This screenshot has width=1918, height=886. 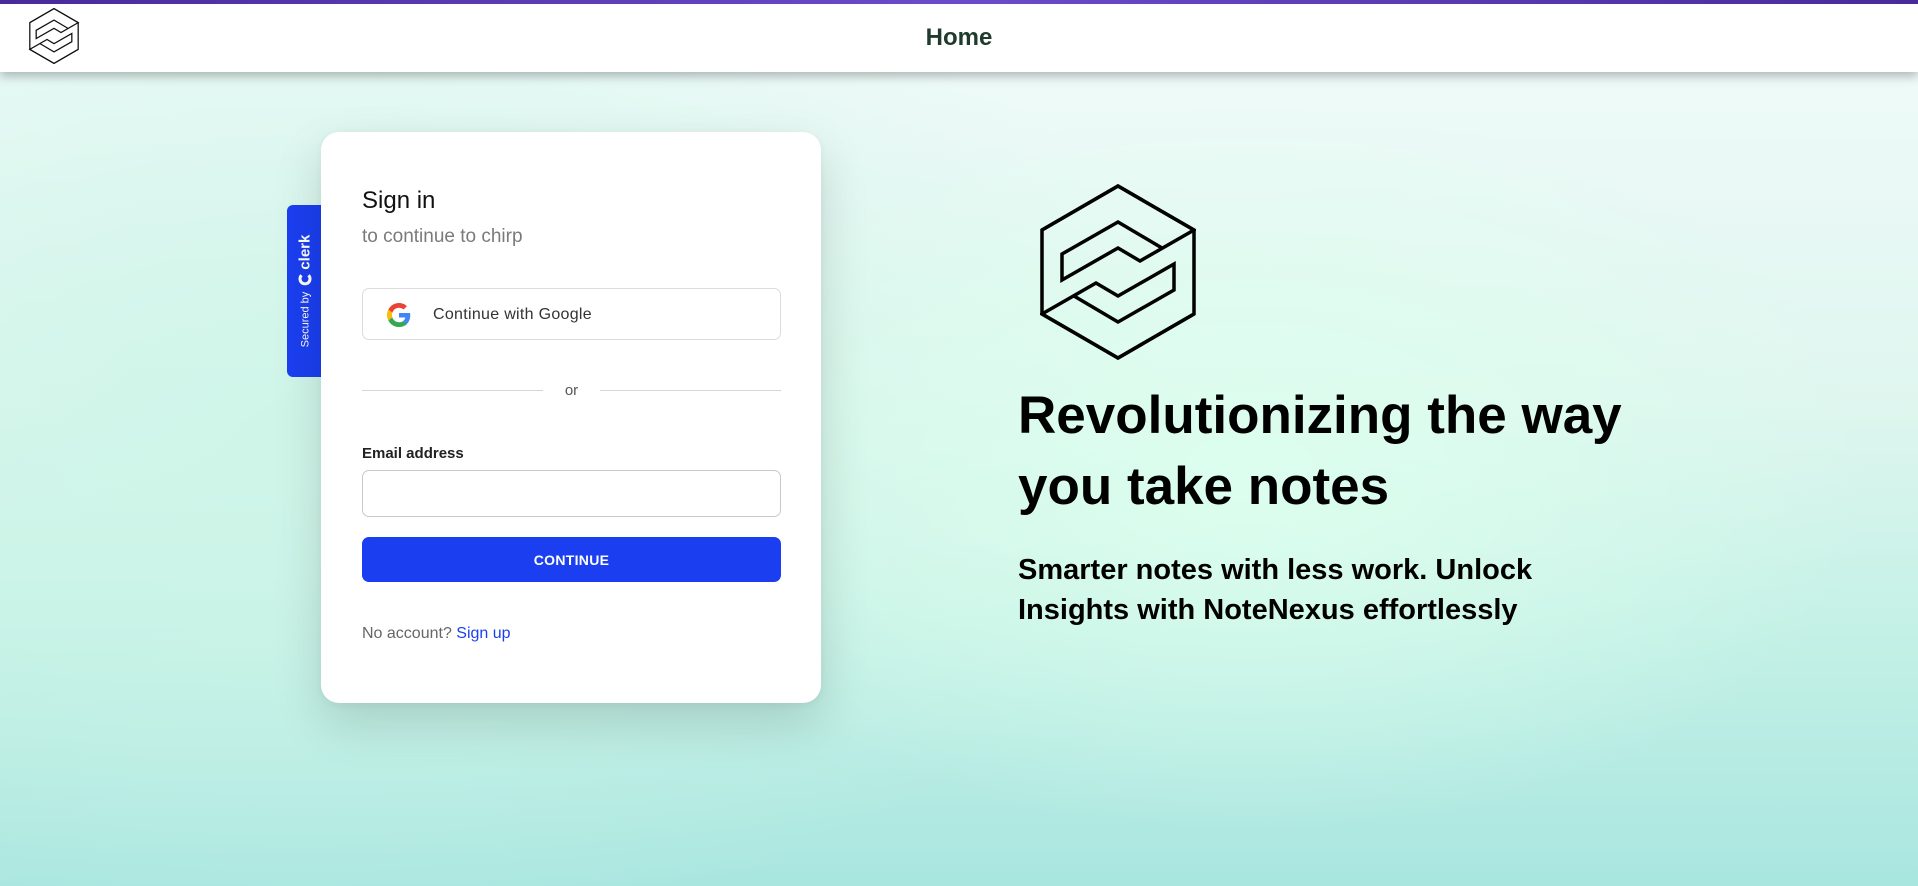 What do you see at coordinates (399, 315) in the screenshot?
I see `google-icon` at bounding box center [399, 315].